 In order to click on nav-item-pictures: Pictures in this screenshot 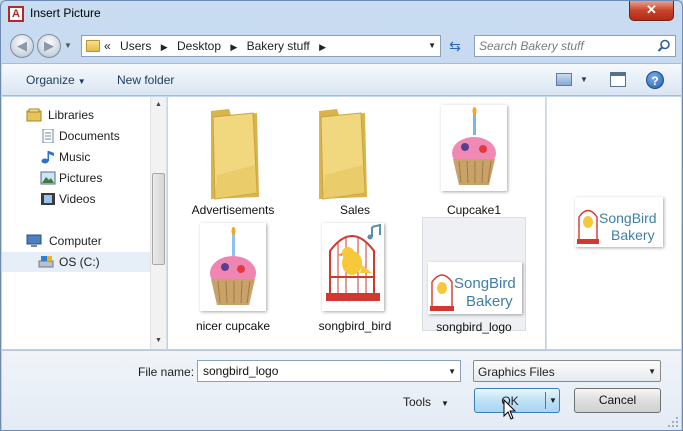, I will do `click(76, 178)`.